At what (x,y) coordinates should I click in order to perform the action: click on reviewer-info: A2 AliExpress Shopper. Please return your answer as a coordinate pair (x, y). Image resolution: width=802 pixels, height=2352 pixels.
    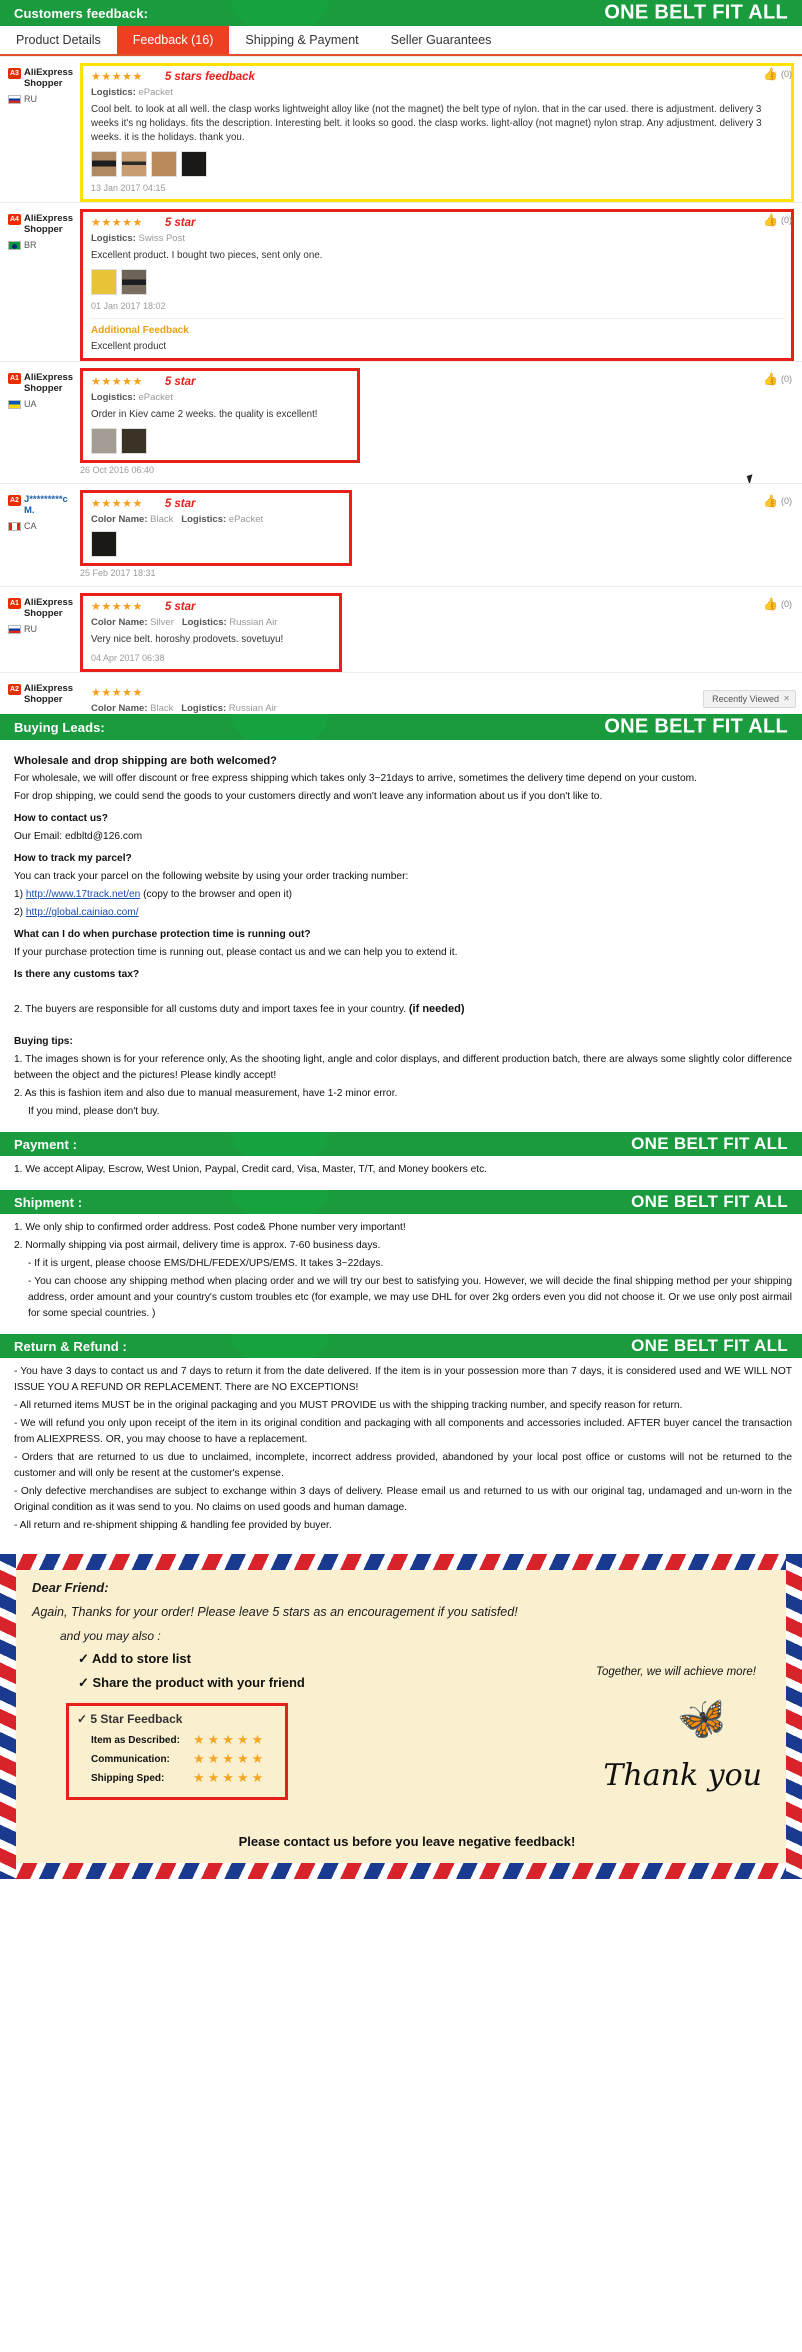
    Looking at the image, I should click on (44, 693).